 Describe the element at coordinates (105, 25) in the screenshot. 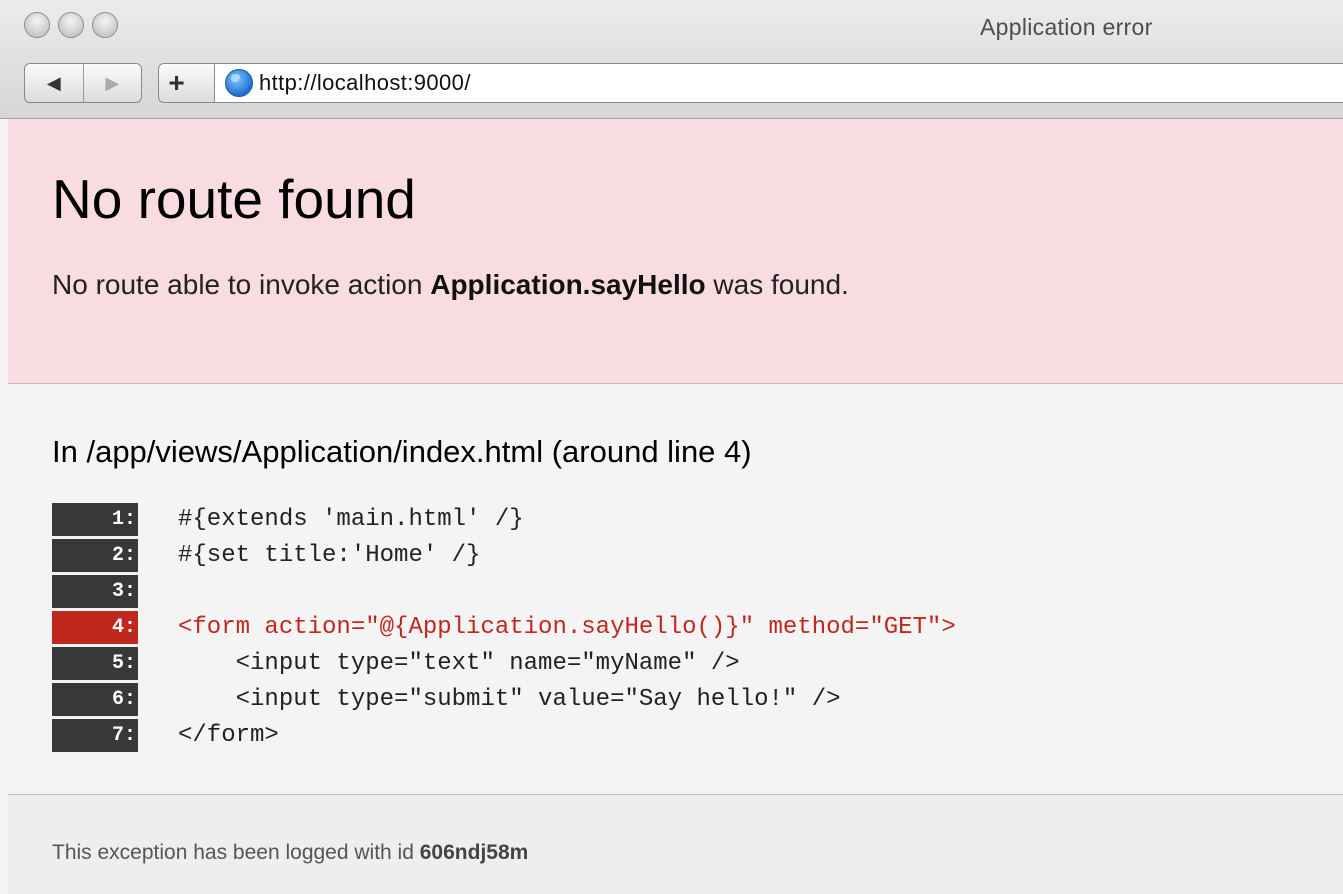

I see `zoom-window-button` at that location.